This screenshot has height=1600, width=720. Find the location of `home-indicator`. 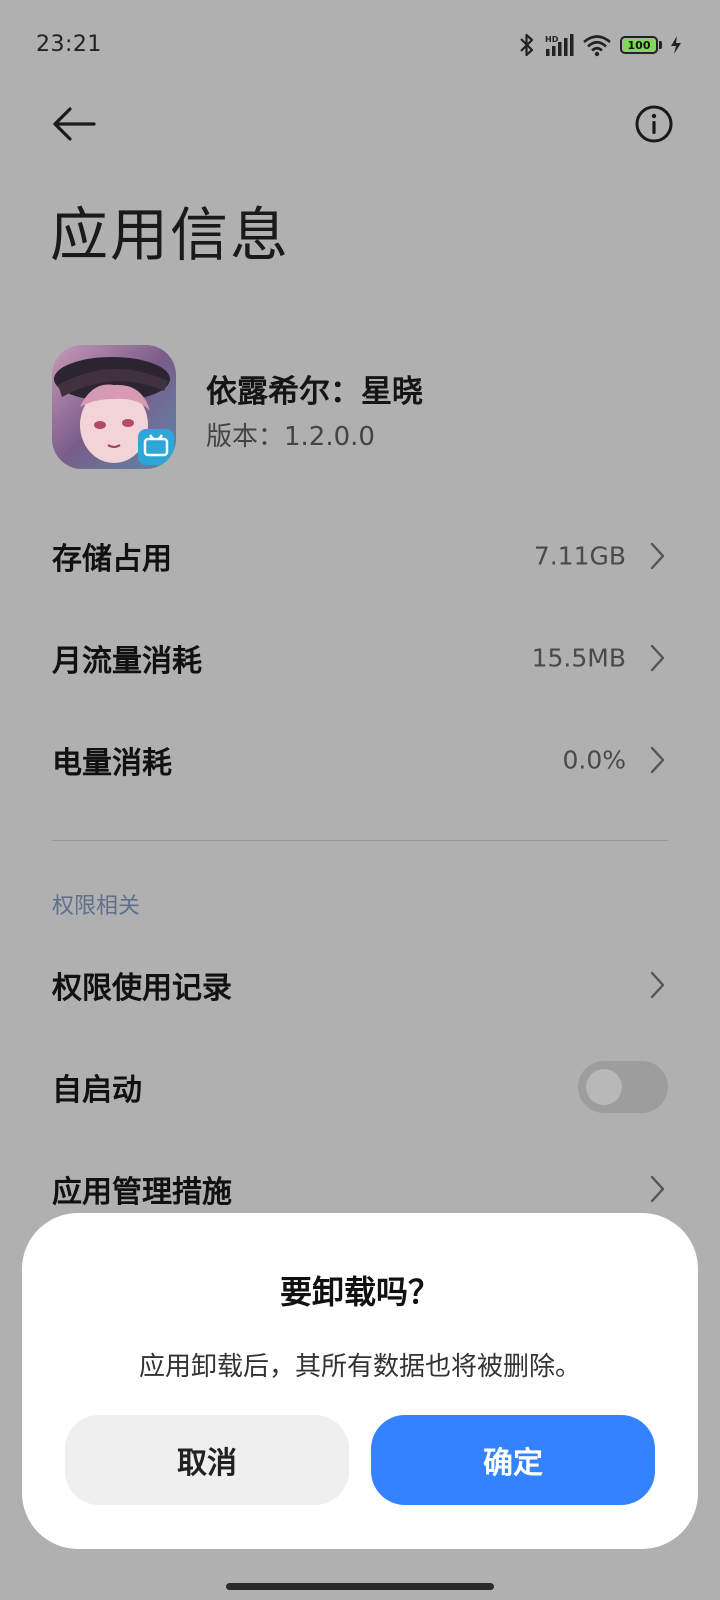

home-indicator is located at coordinates (360, 1586).